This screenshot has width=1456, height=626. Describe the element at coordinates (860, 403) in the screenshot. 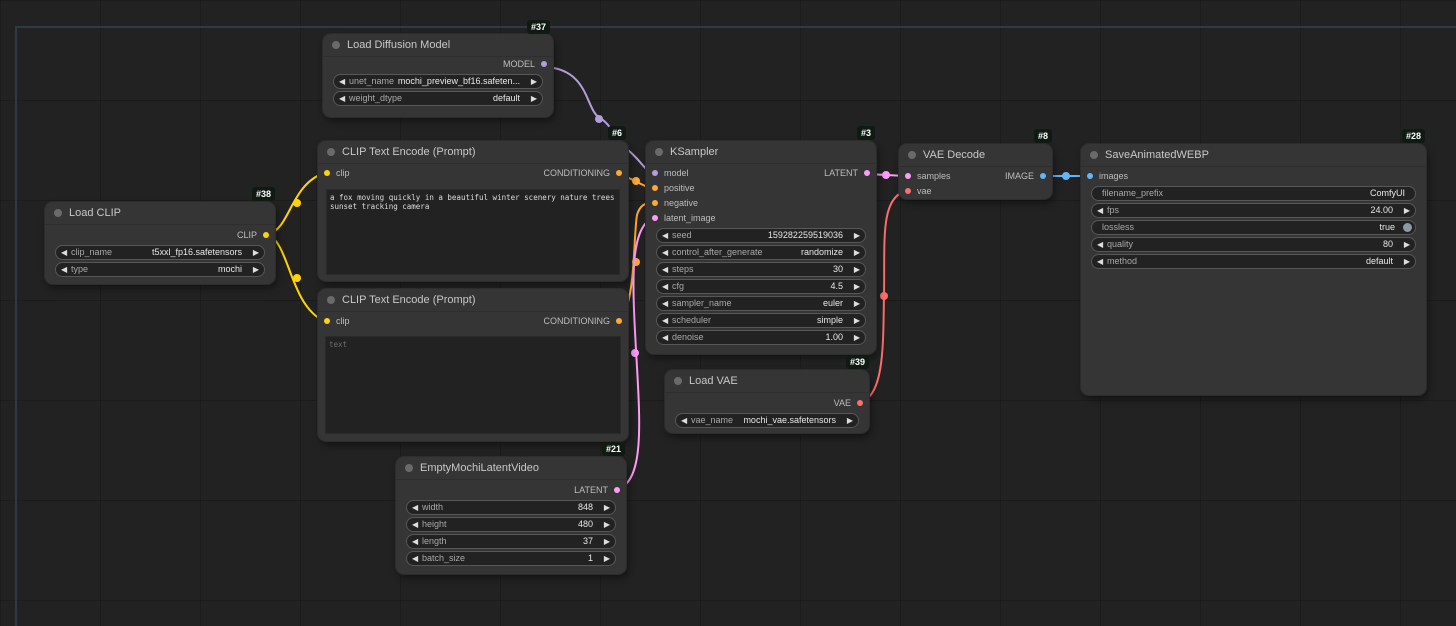

I see `output-slot-vae` at that location.